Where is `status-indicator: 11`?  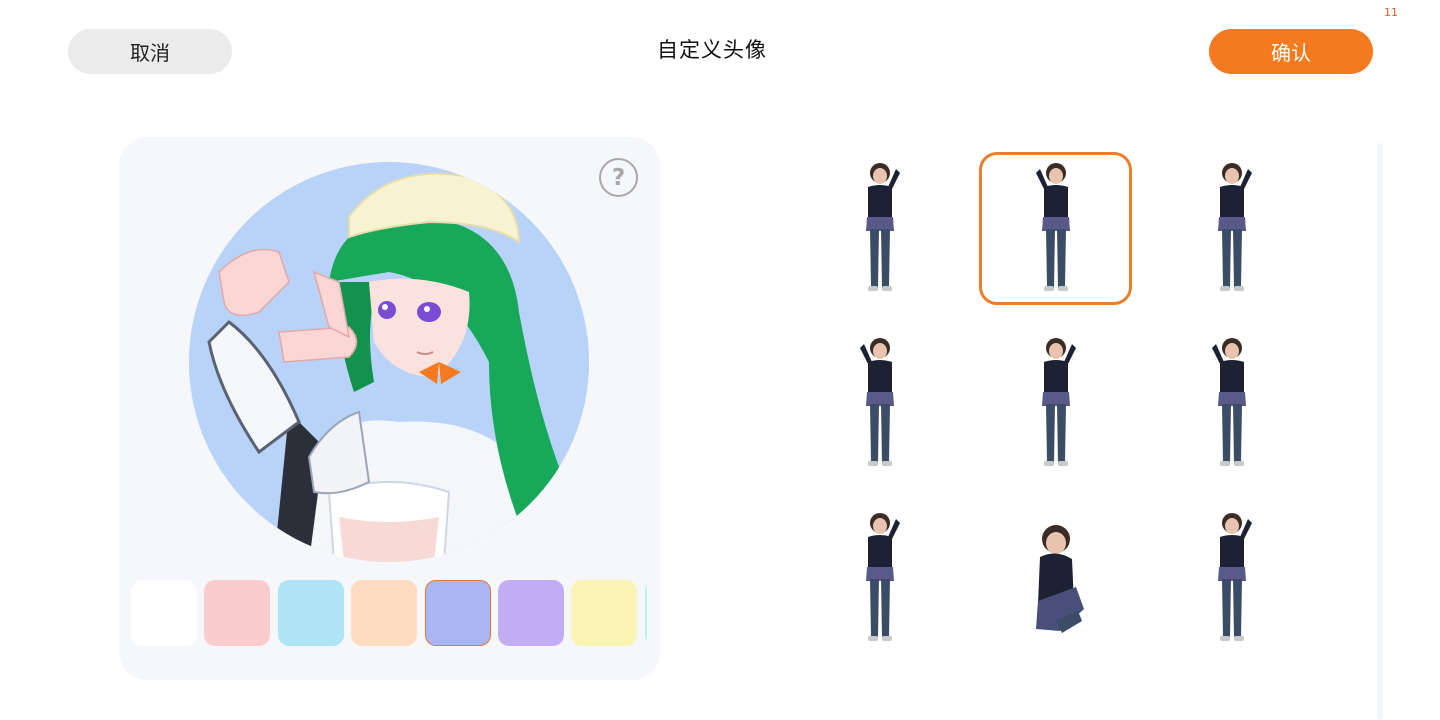 status-indicator: 11 is located at coordinates (1391, 12).